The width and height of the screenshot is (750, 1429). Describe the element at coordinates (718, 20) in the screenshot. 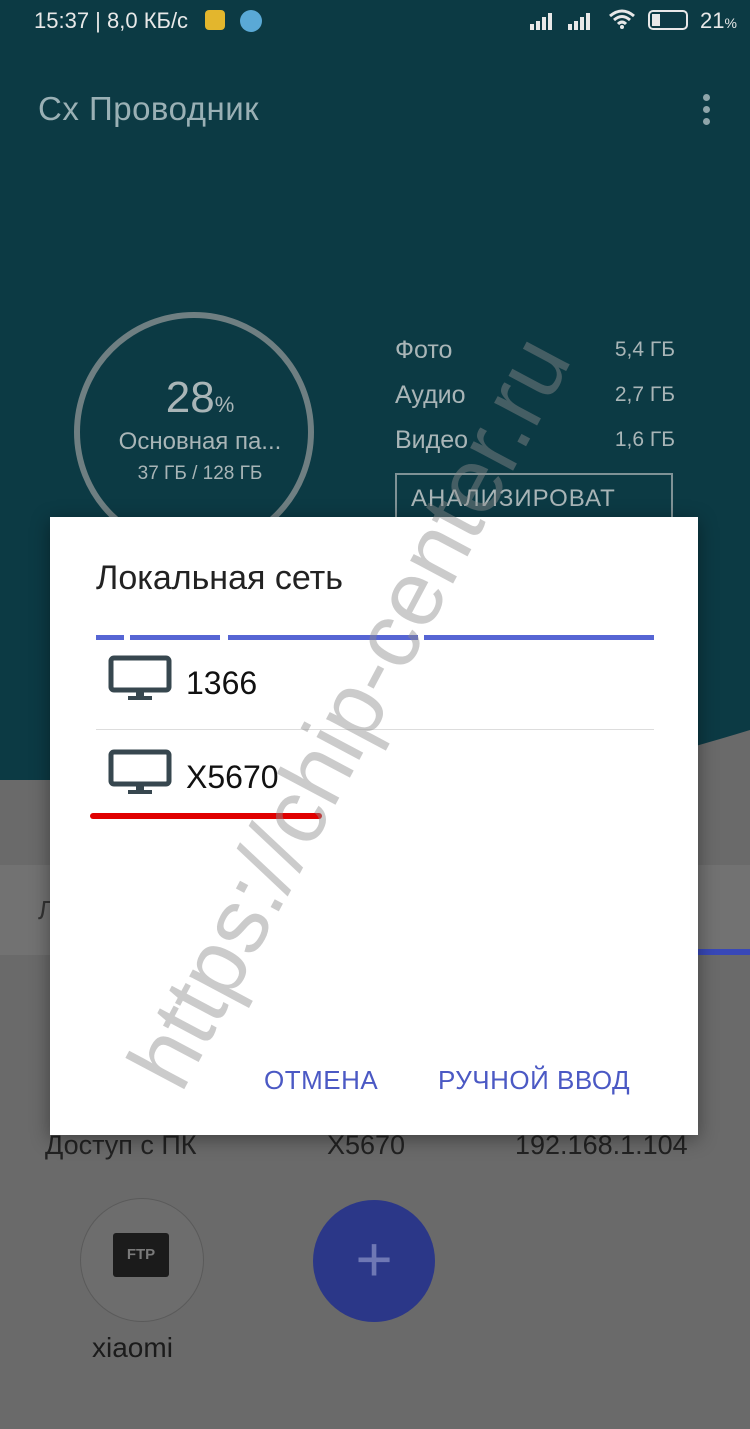

I see `battery-percent: 21%` at that location.